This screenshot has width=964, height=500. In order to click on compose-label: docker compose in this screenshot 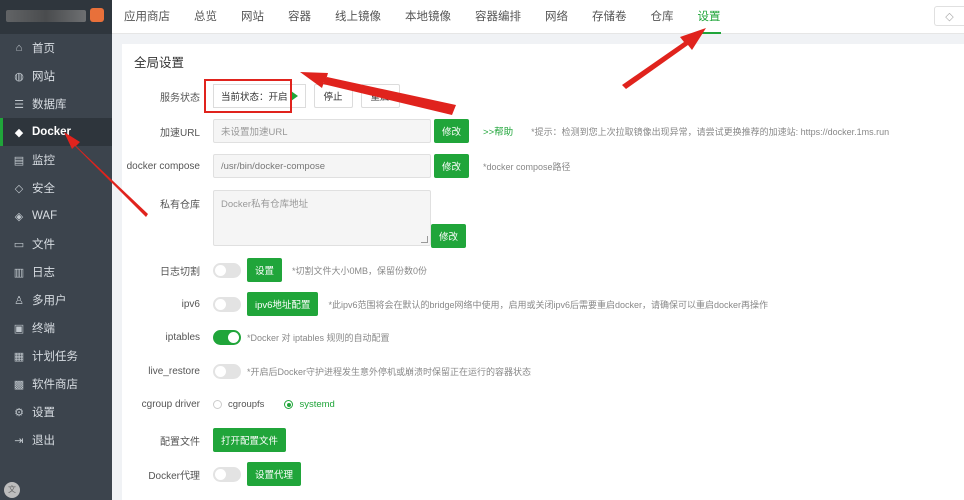, I will do `click(163, 166)`.